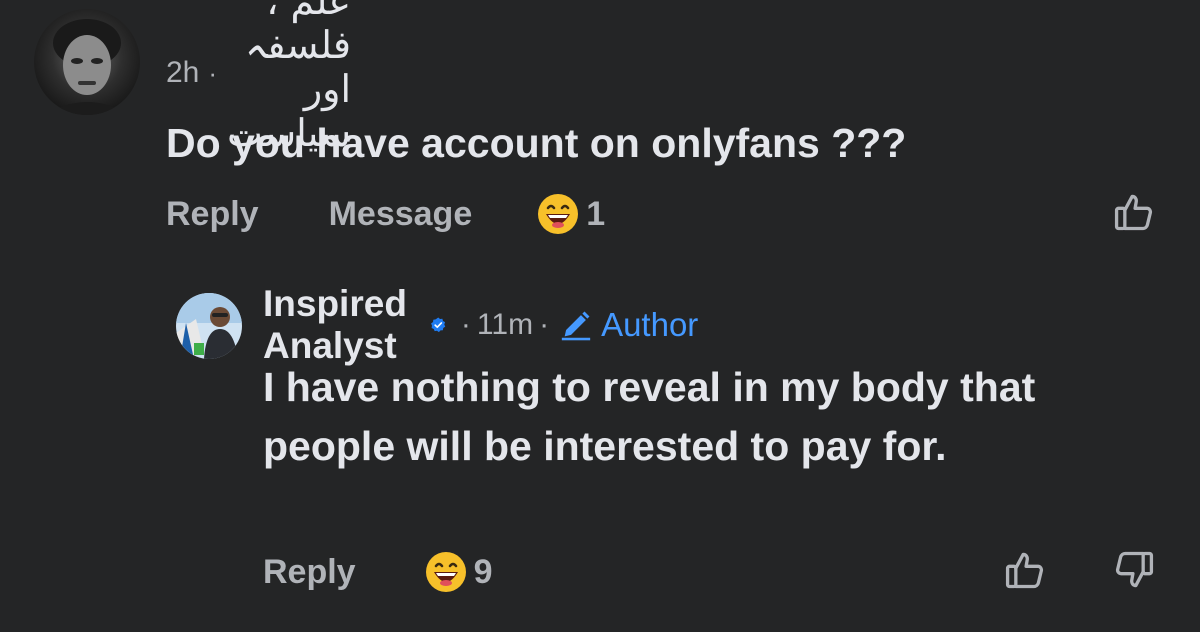 The height and width of the screenshot is (632, 1200). Describe the element at coordinates (183, 72) in the screenshot. I see `timestamp: 2h` at that location.